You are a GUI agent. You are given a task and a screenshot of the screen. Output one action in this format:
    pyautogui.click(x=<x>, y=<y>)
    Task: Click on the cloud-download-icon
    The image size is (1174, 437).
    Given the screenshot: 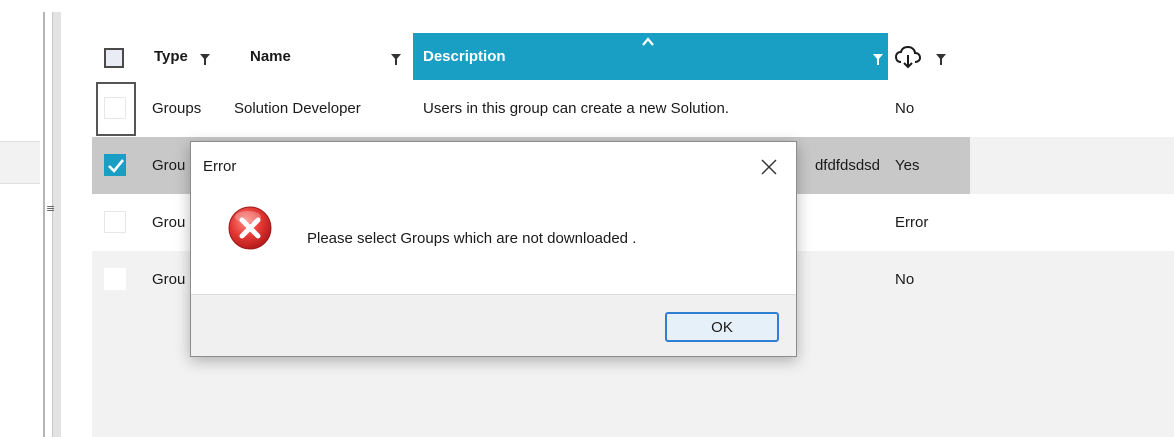 What is the action you would take?
    pyautogui.click(x=908, y=56)
    